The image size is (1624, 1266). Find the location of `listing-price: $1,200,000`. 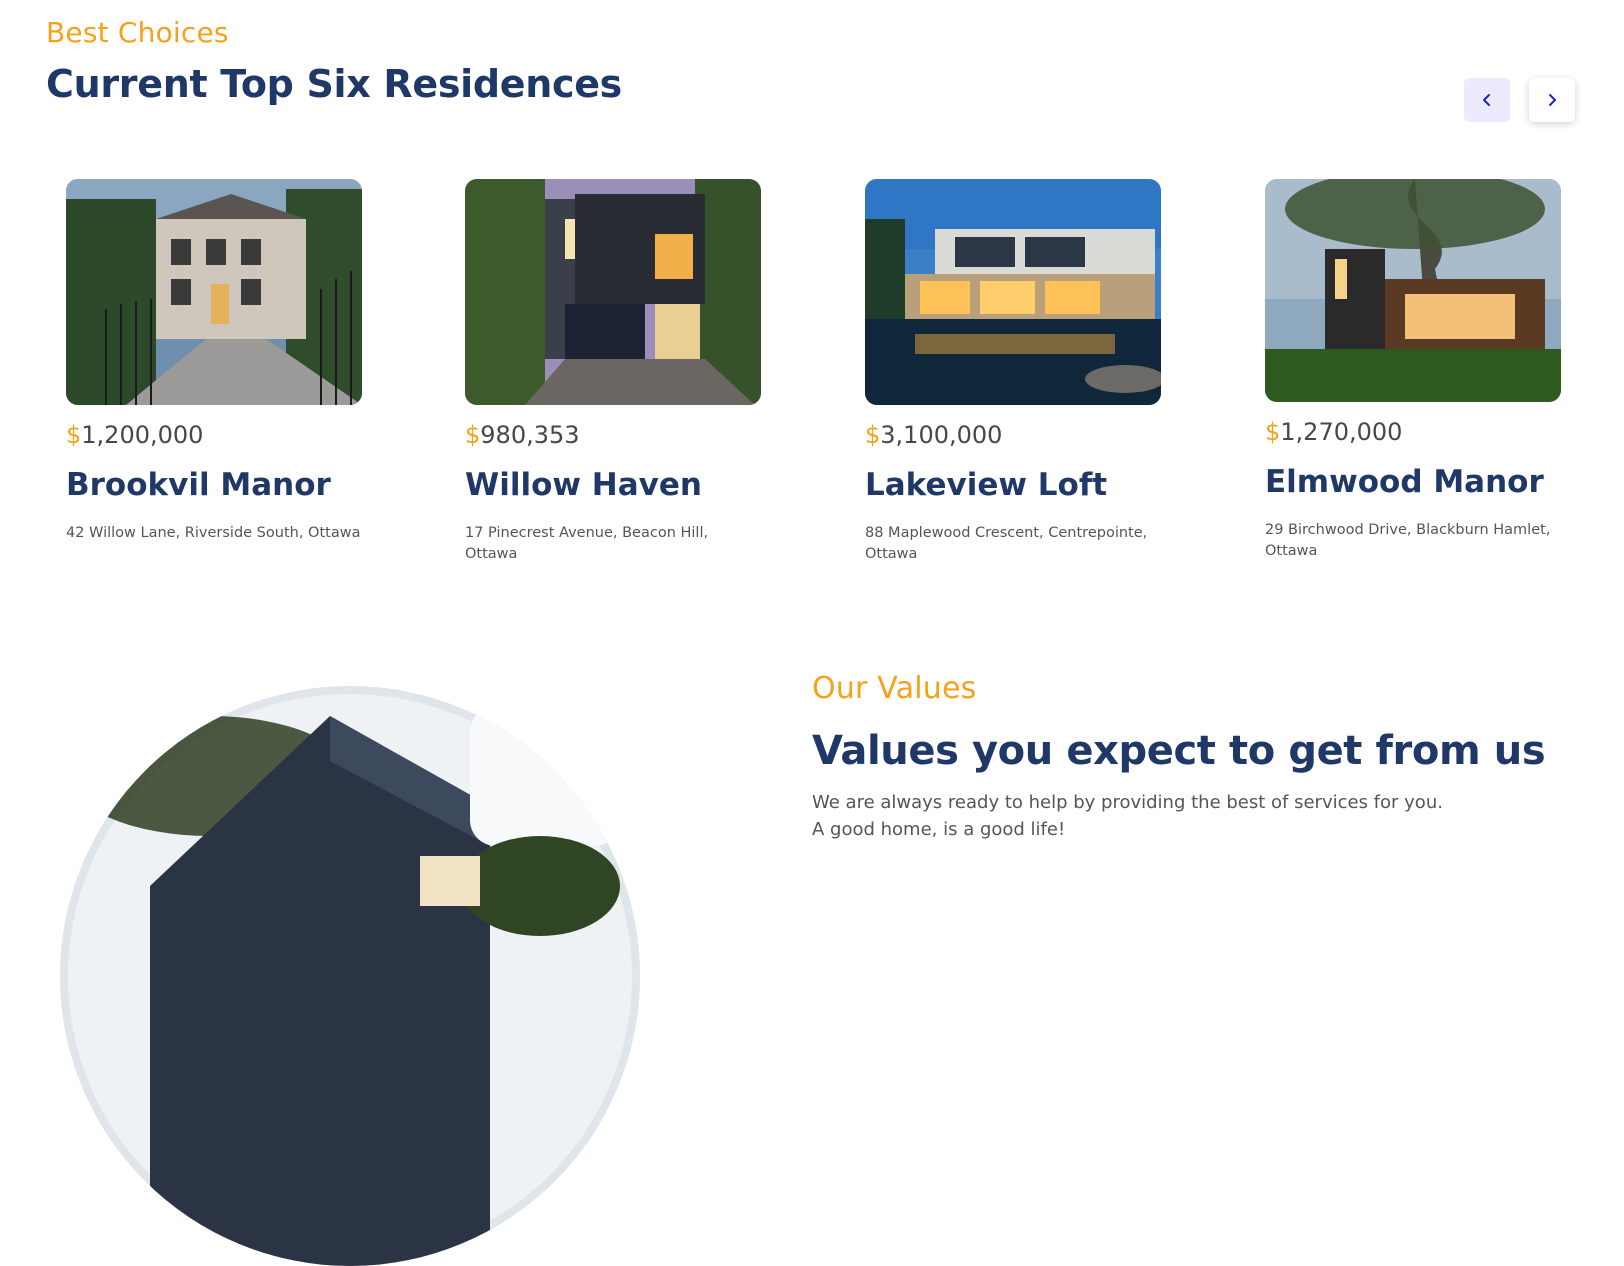

listing-price: $1,200,000 is located at coordinates (214, 435).